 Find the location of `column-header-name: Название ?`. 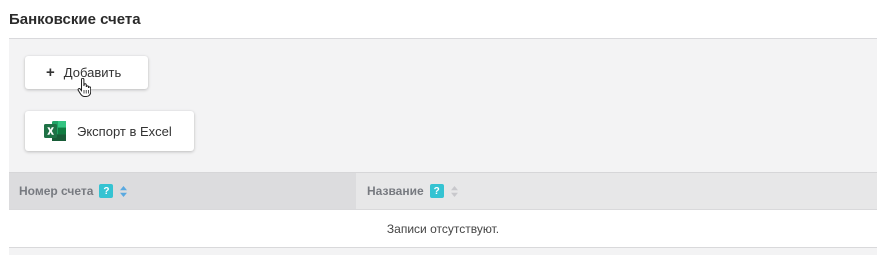

column-header-name: Название ? is located at coordinates (616, 191).